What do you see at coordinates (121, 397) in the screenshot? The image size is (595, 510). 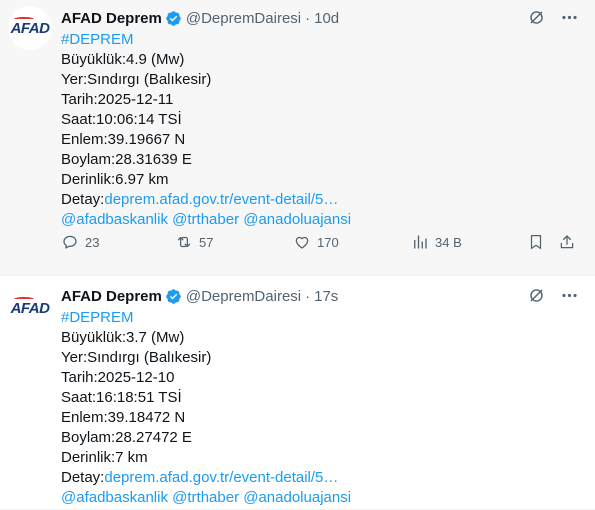 I see `time-line: Saat:16:18:51 TSİ` at bounding box center [121, 397].